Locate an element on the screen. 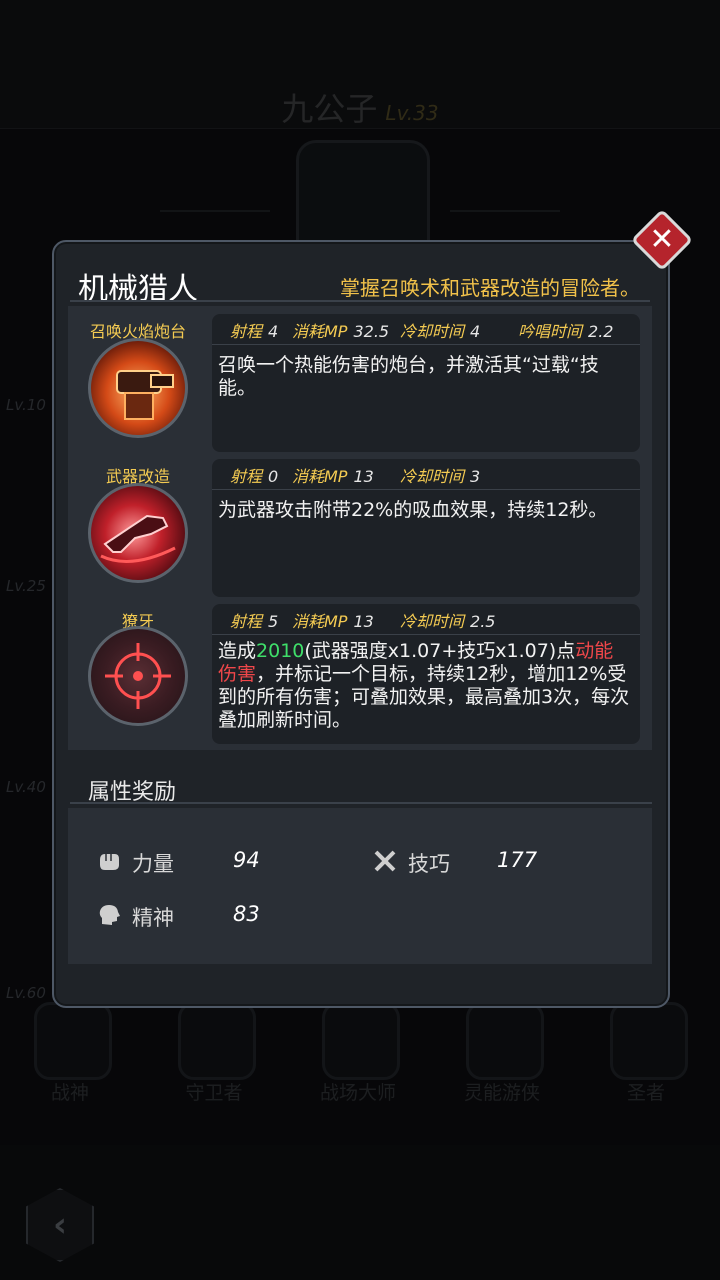 This screenshot has width=720, height=1280. stat-range: 射程 4 is located at coordinates (254, 331).